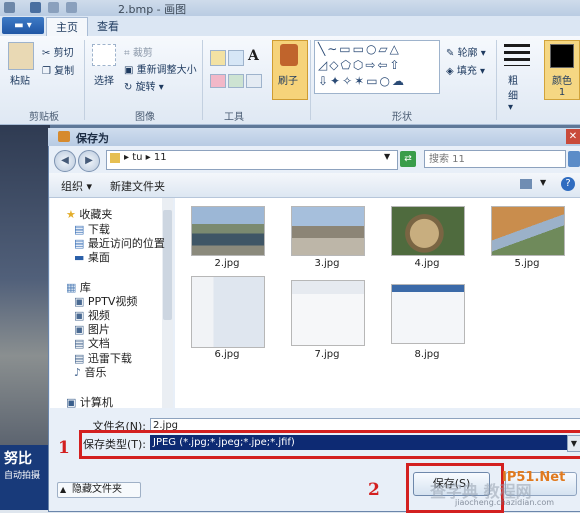 The height and width of the screenshot is (513, 580). Describe the element at coordinates (130, 70) in the screenshot. I see `resize-icon: ▣` at that location.